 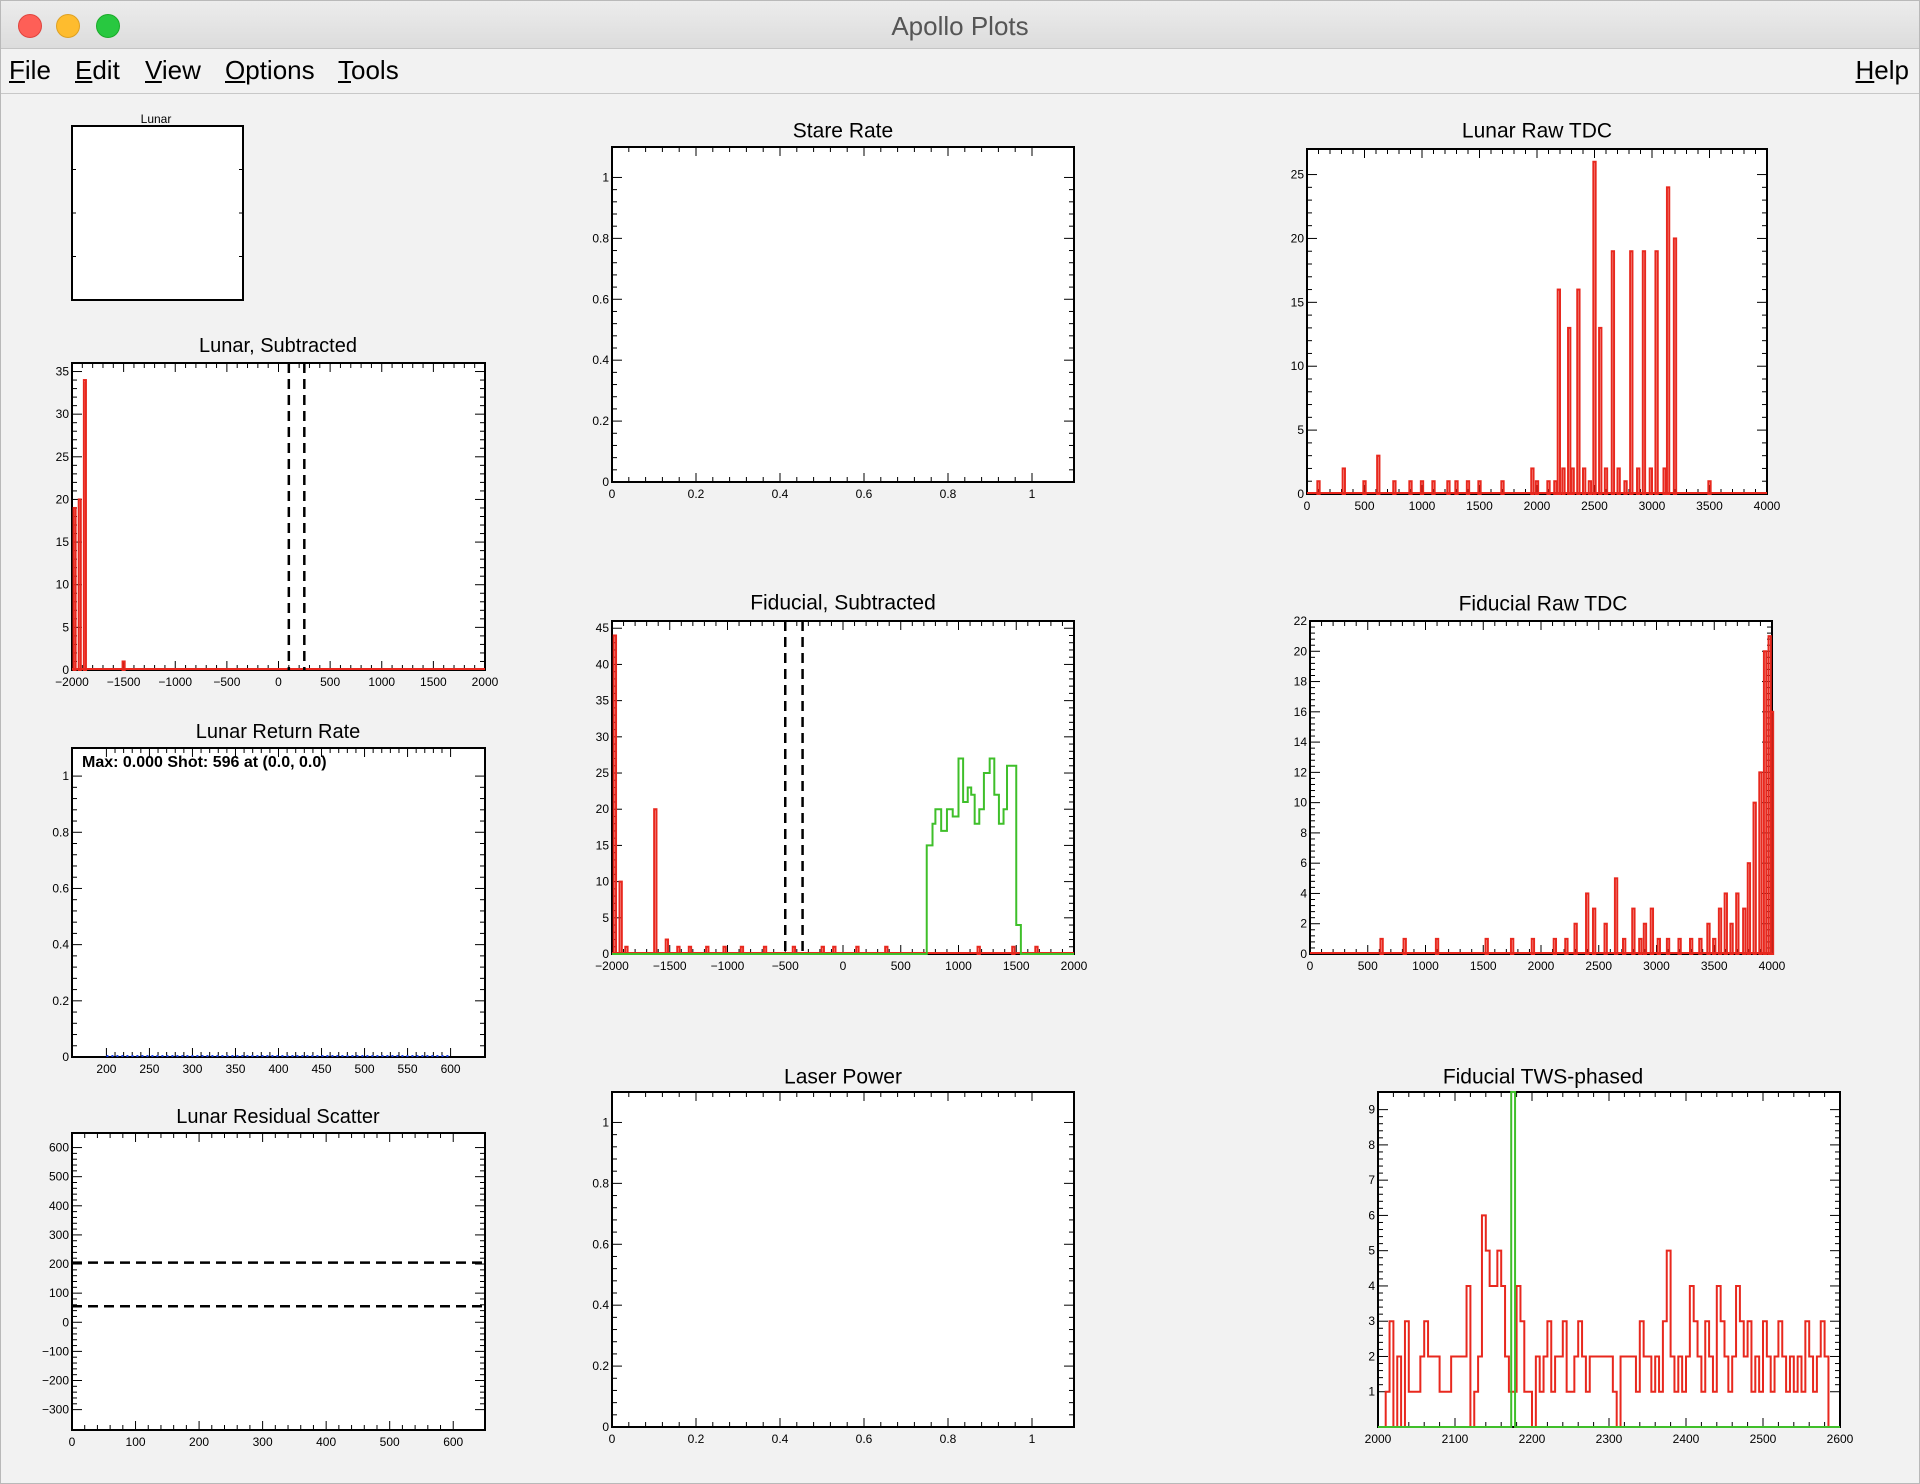 What do you see at coordinates (453, 1442) in the screenshot?
I see `x-tick-label: 600` at bounding box center [453, 1442].